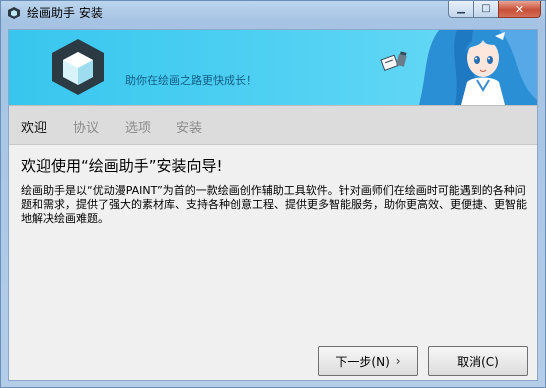 Image resolution: width=546 pixels, height=388 pixels. Describe the element at coordinates (398, 361) in the screenshot. I see `chevron-right-icon: ›` at that location.